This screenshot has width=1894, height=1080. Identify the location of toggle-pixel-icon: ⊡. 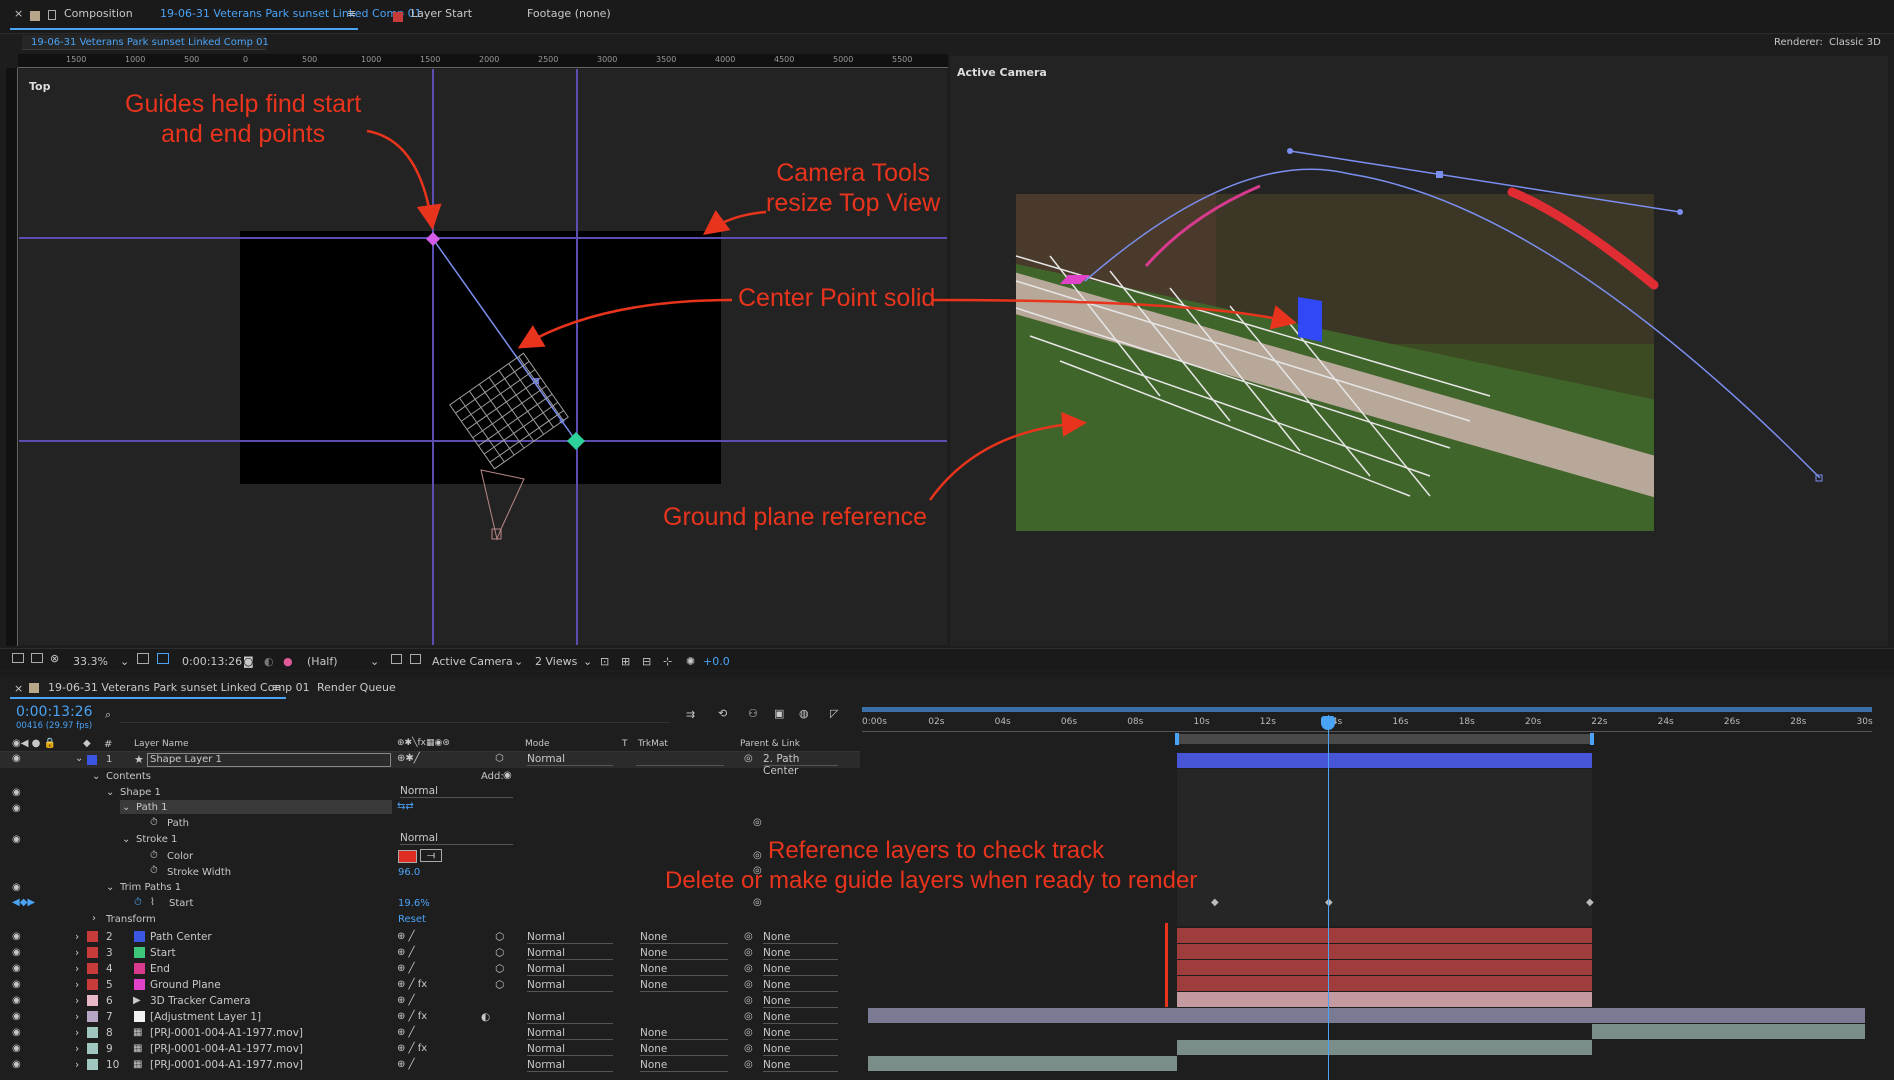
(604, 661).